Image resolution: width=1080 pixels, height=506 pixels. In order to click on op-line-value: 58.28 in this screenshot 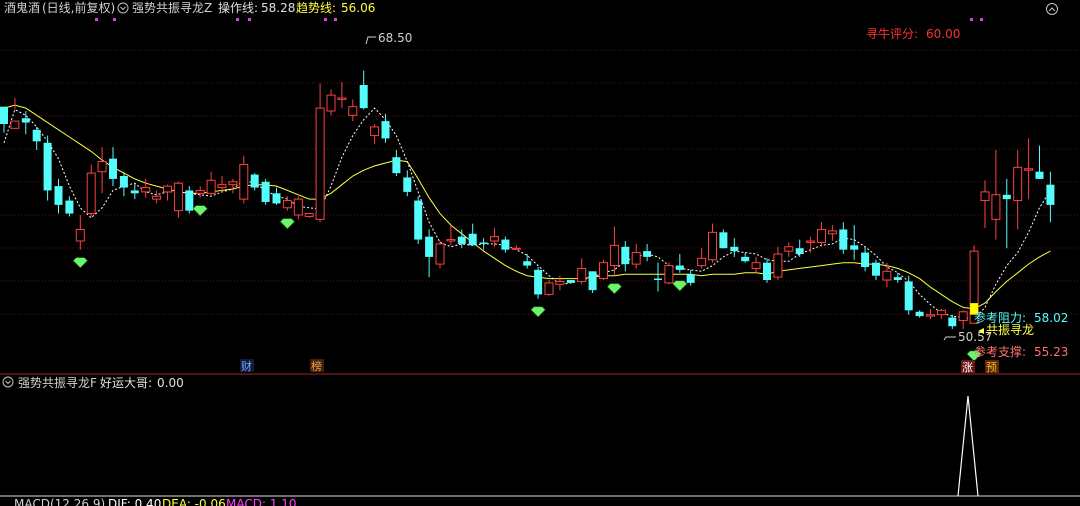, I will do `click(278, 8)`.